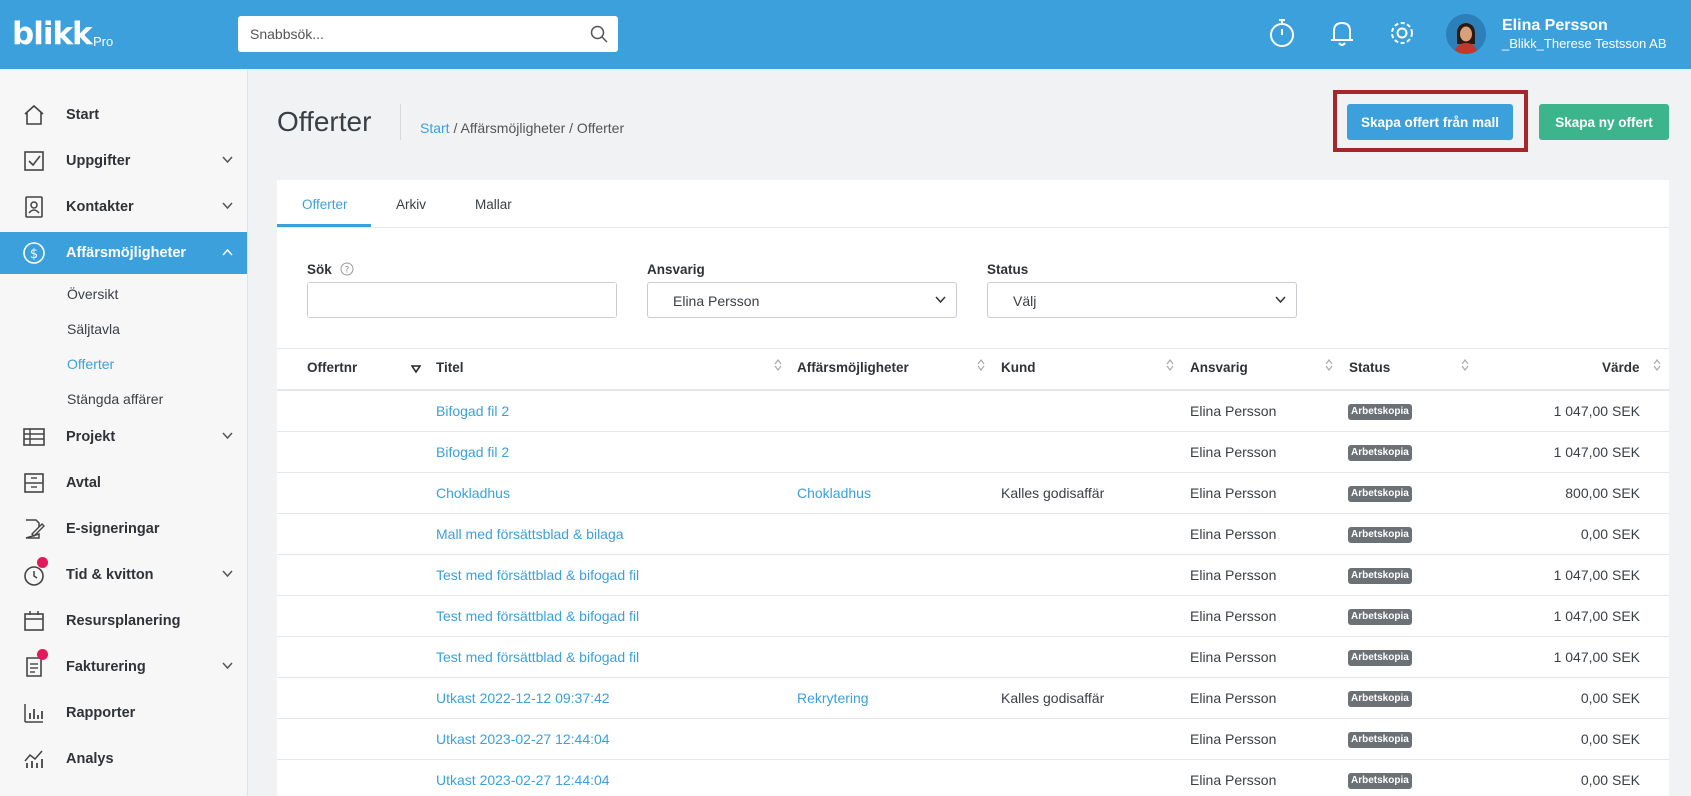  Describe the element at coordinates (227, 252) in the screenshot. I see `chevron-up-icon` at that location.